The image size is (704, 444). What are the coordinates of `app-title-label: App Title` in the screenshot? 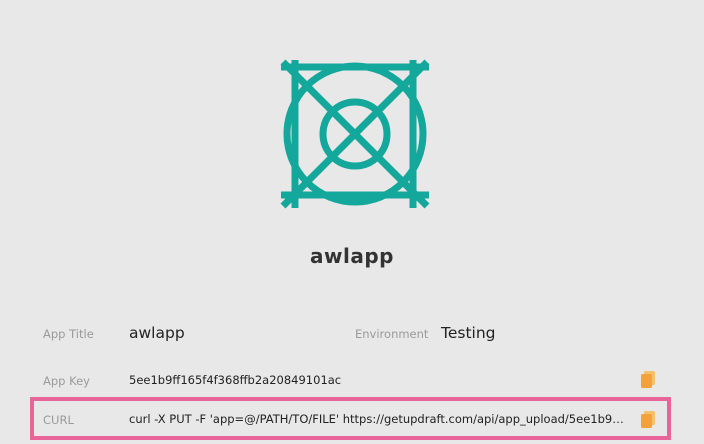 It's located at (68, 334).